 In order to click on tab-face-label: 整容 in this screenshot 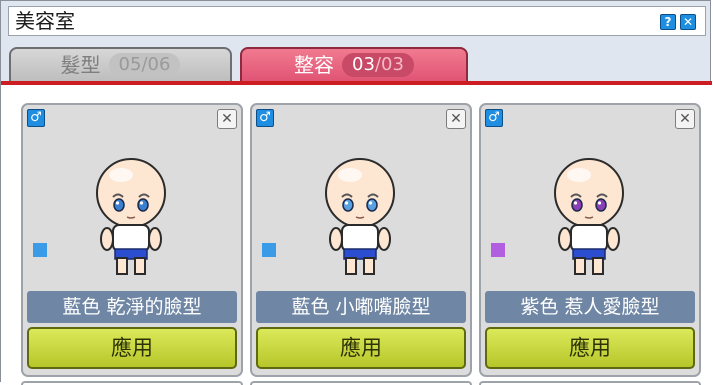, I will do `click(314, 65)`.